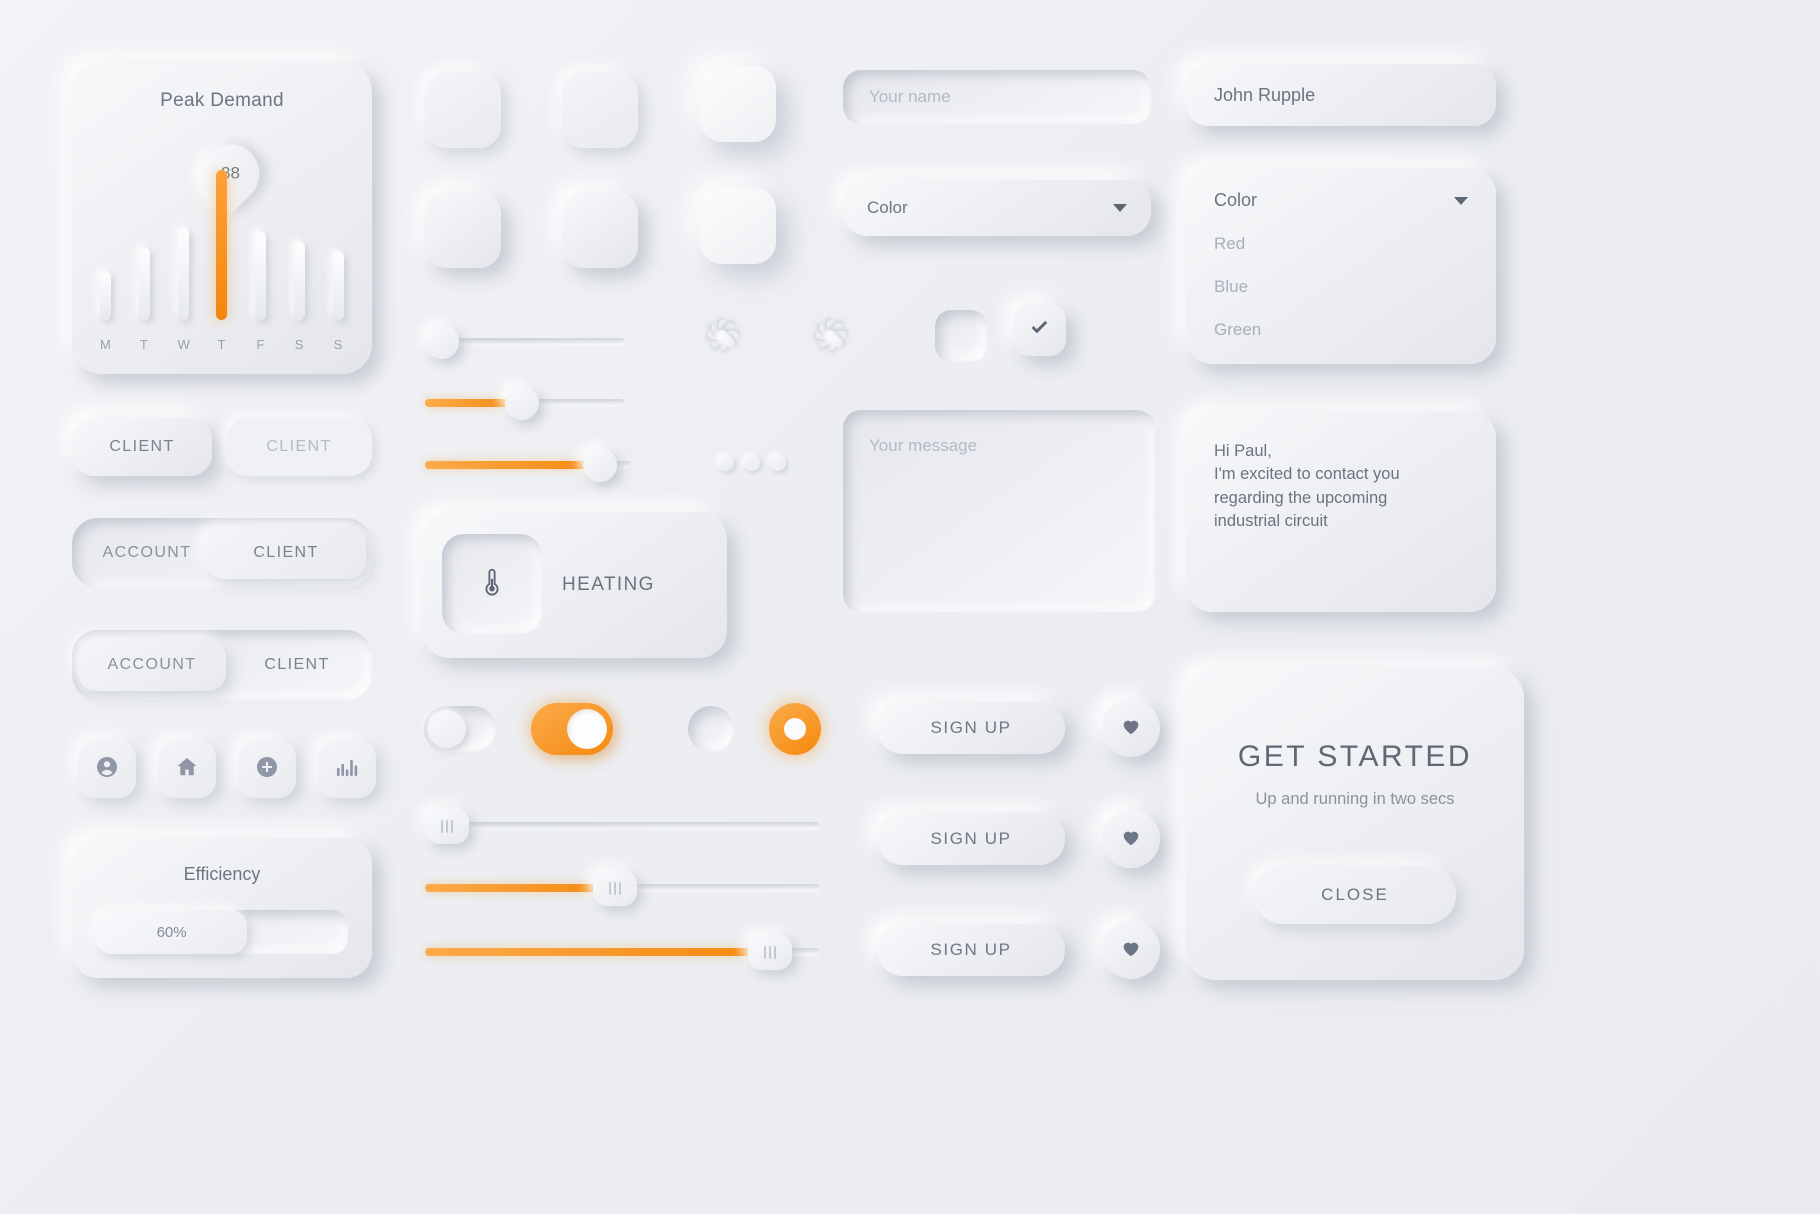  I want to click on user-icon-button, so click(107, 769).